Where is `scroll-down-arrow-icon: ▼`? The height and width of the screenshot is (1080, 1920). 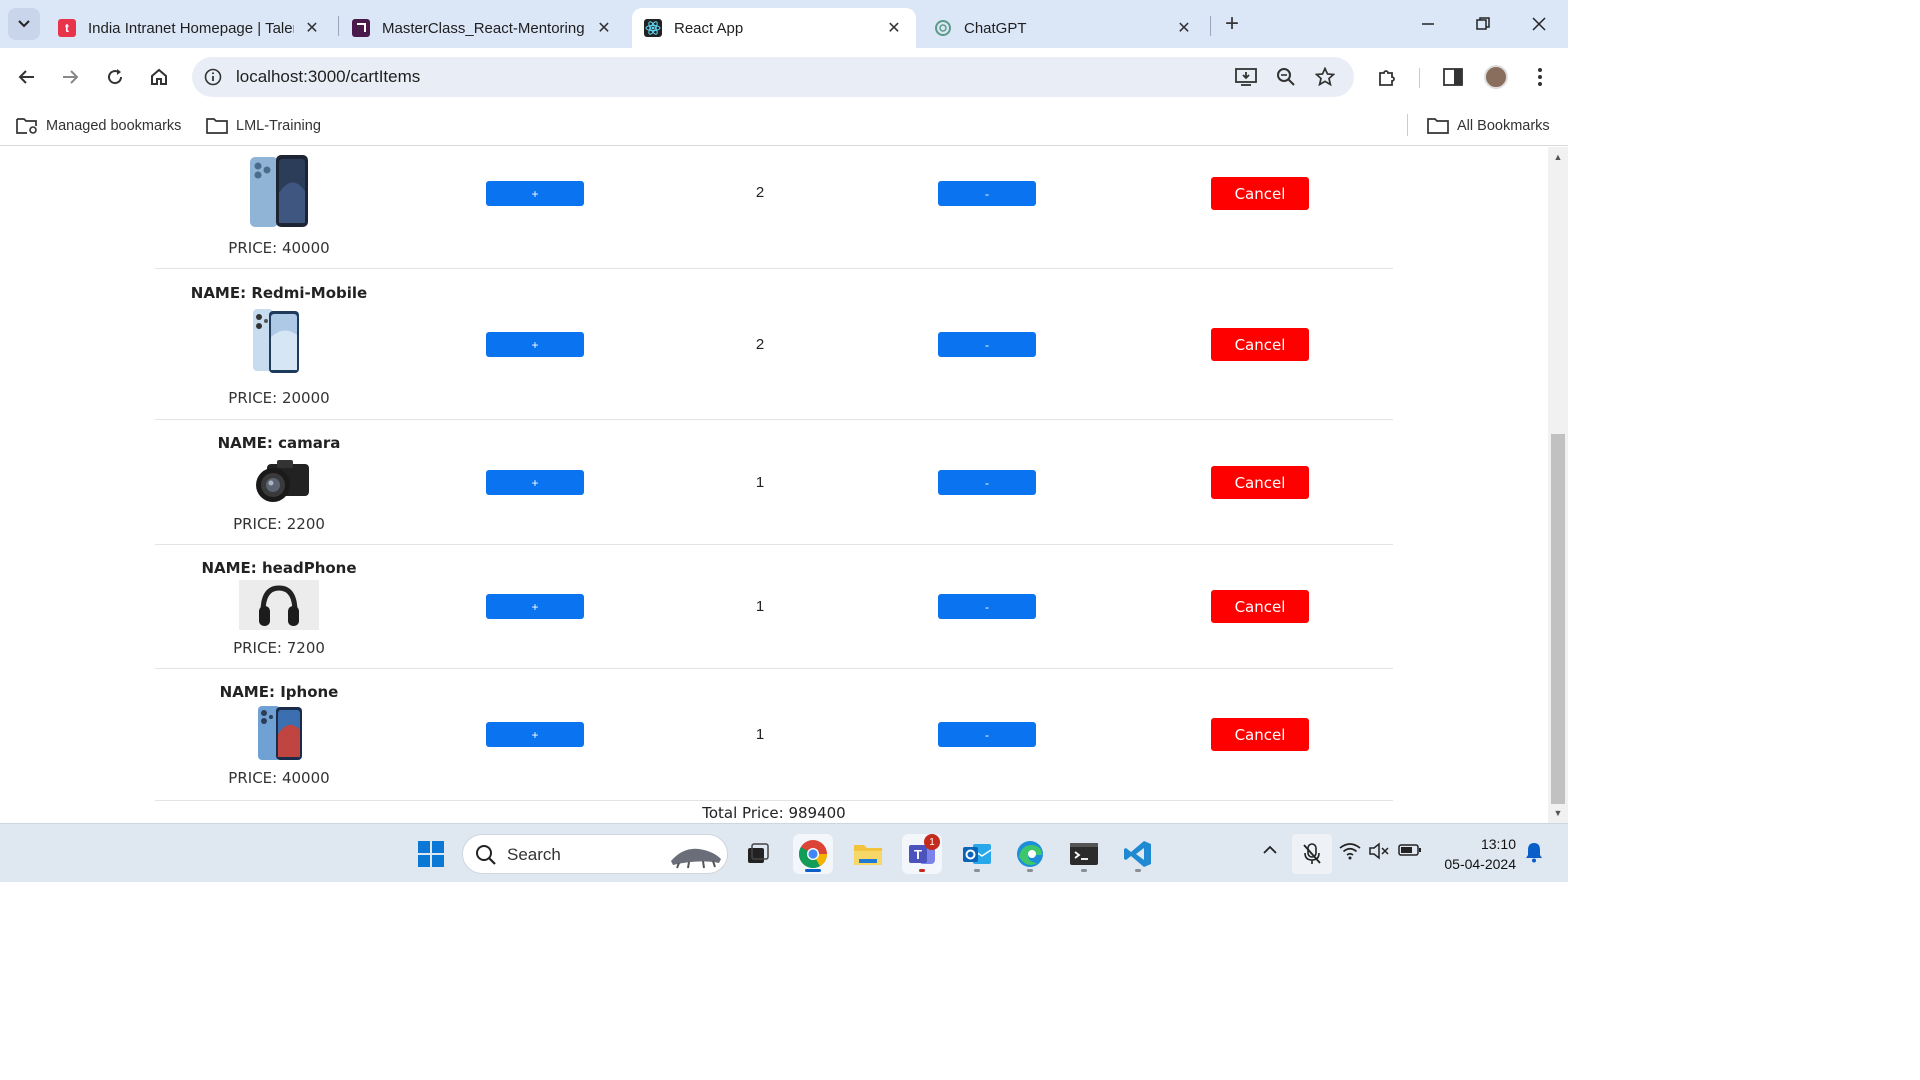 scroll-down-arrow-icon: ▼ is located at coordinates (1558, 813).